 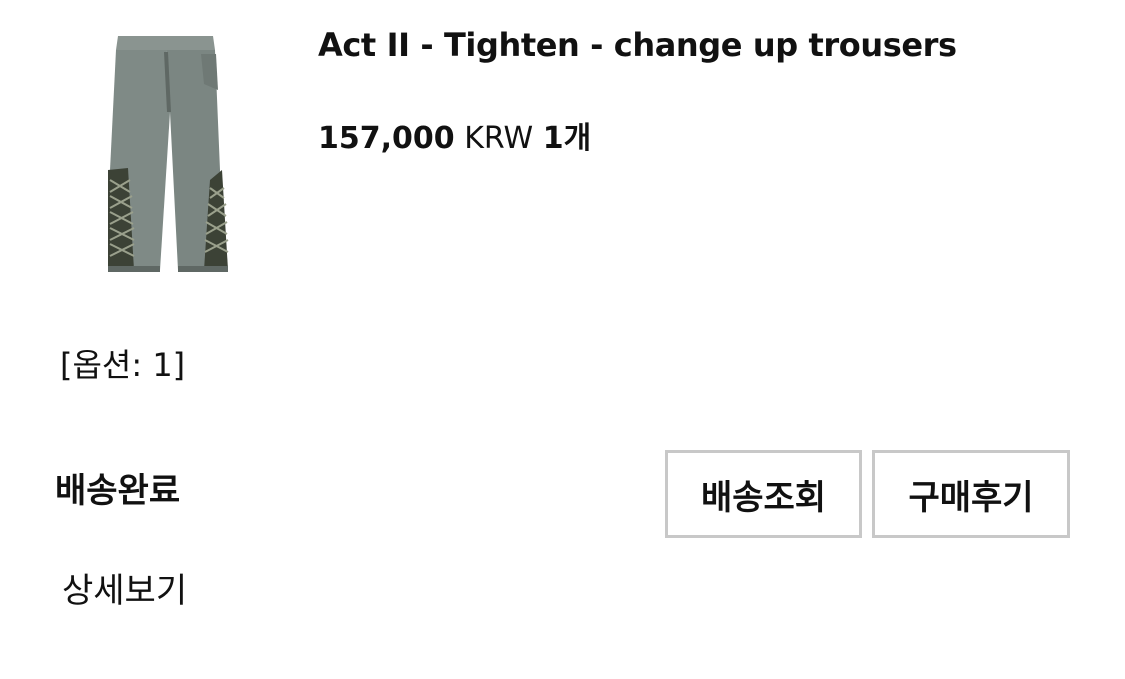 What do you see at coordinates (499, 138) in the screenshot?
I see `price-currency: KRW` at bounding box center [499, 138].